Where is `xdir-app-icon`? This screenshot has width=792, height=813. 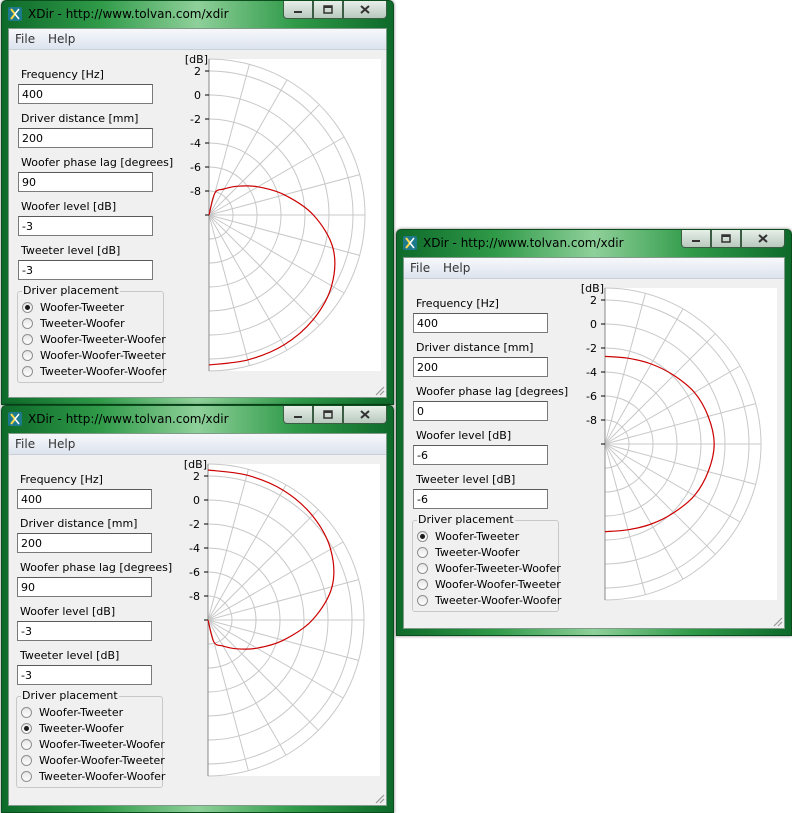 xdir-app-icon is located at coordinates (410, 243).